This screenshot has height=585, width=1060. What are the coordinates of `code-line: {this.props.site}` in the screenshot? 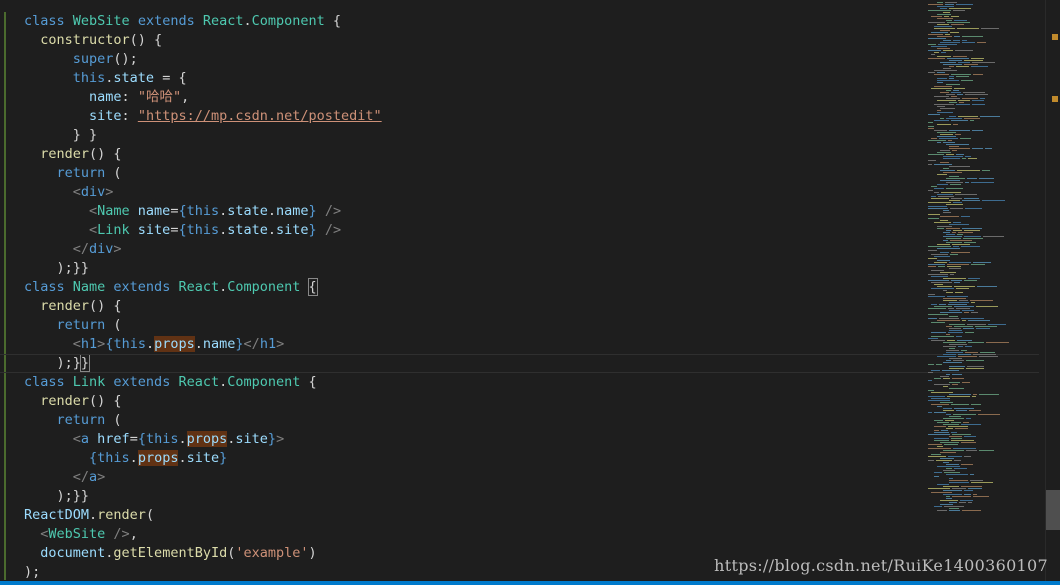 It's located at (476, 458).